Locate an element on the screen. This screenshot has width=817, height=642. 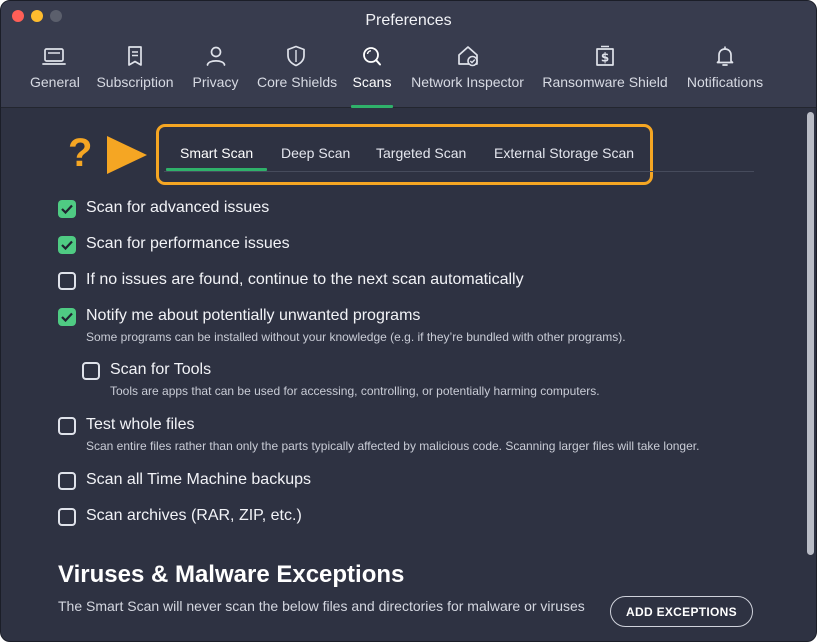
tab-core-shields: Core Shields is located at coordinates (297, 74).